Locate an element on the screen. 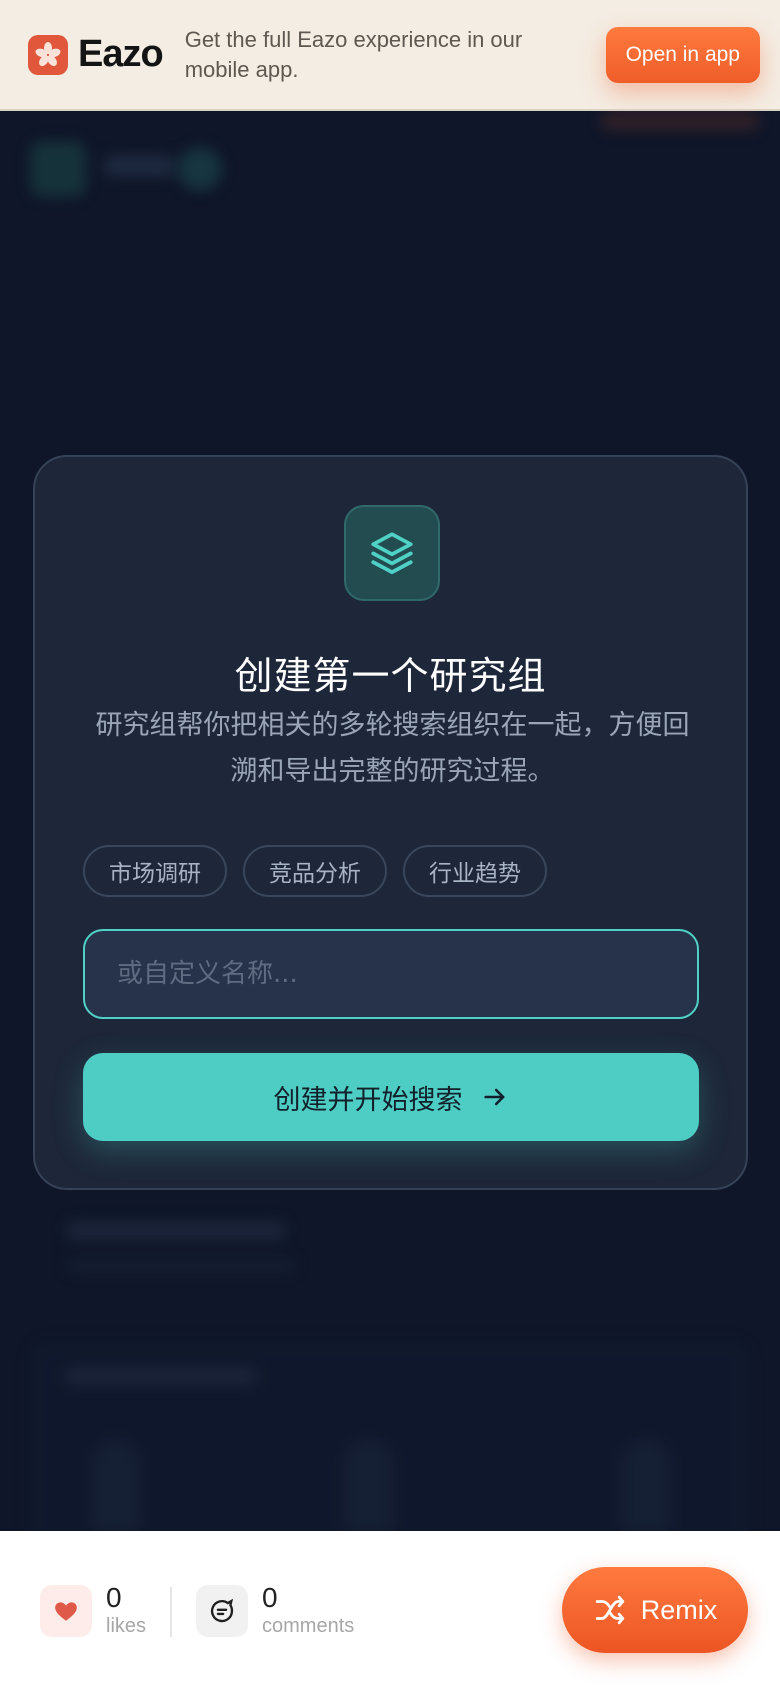 The width and height of the screenshot is (780, 1688). dialog-title: 创建第一个研究组 is located at coordinates (390, 676).